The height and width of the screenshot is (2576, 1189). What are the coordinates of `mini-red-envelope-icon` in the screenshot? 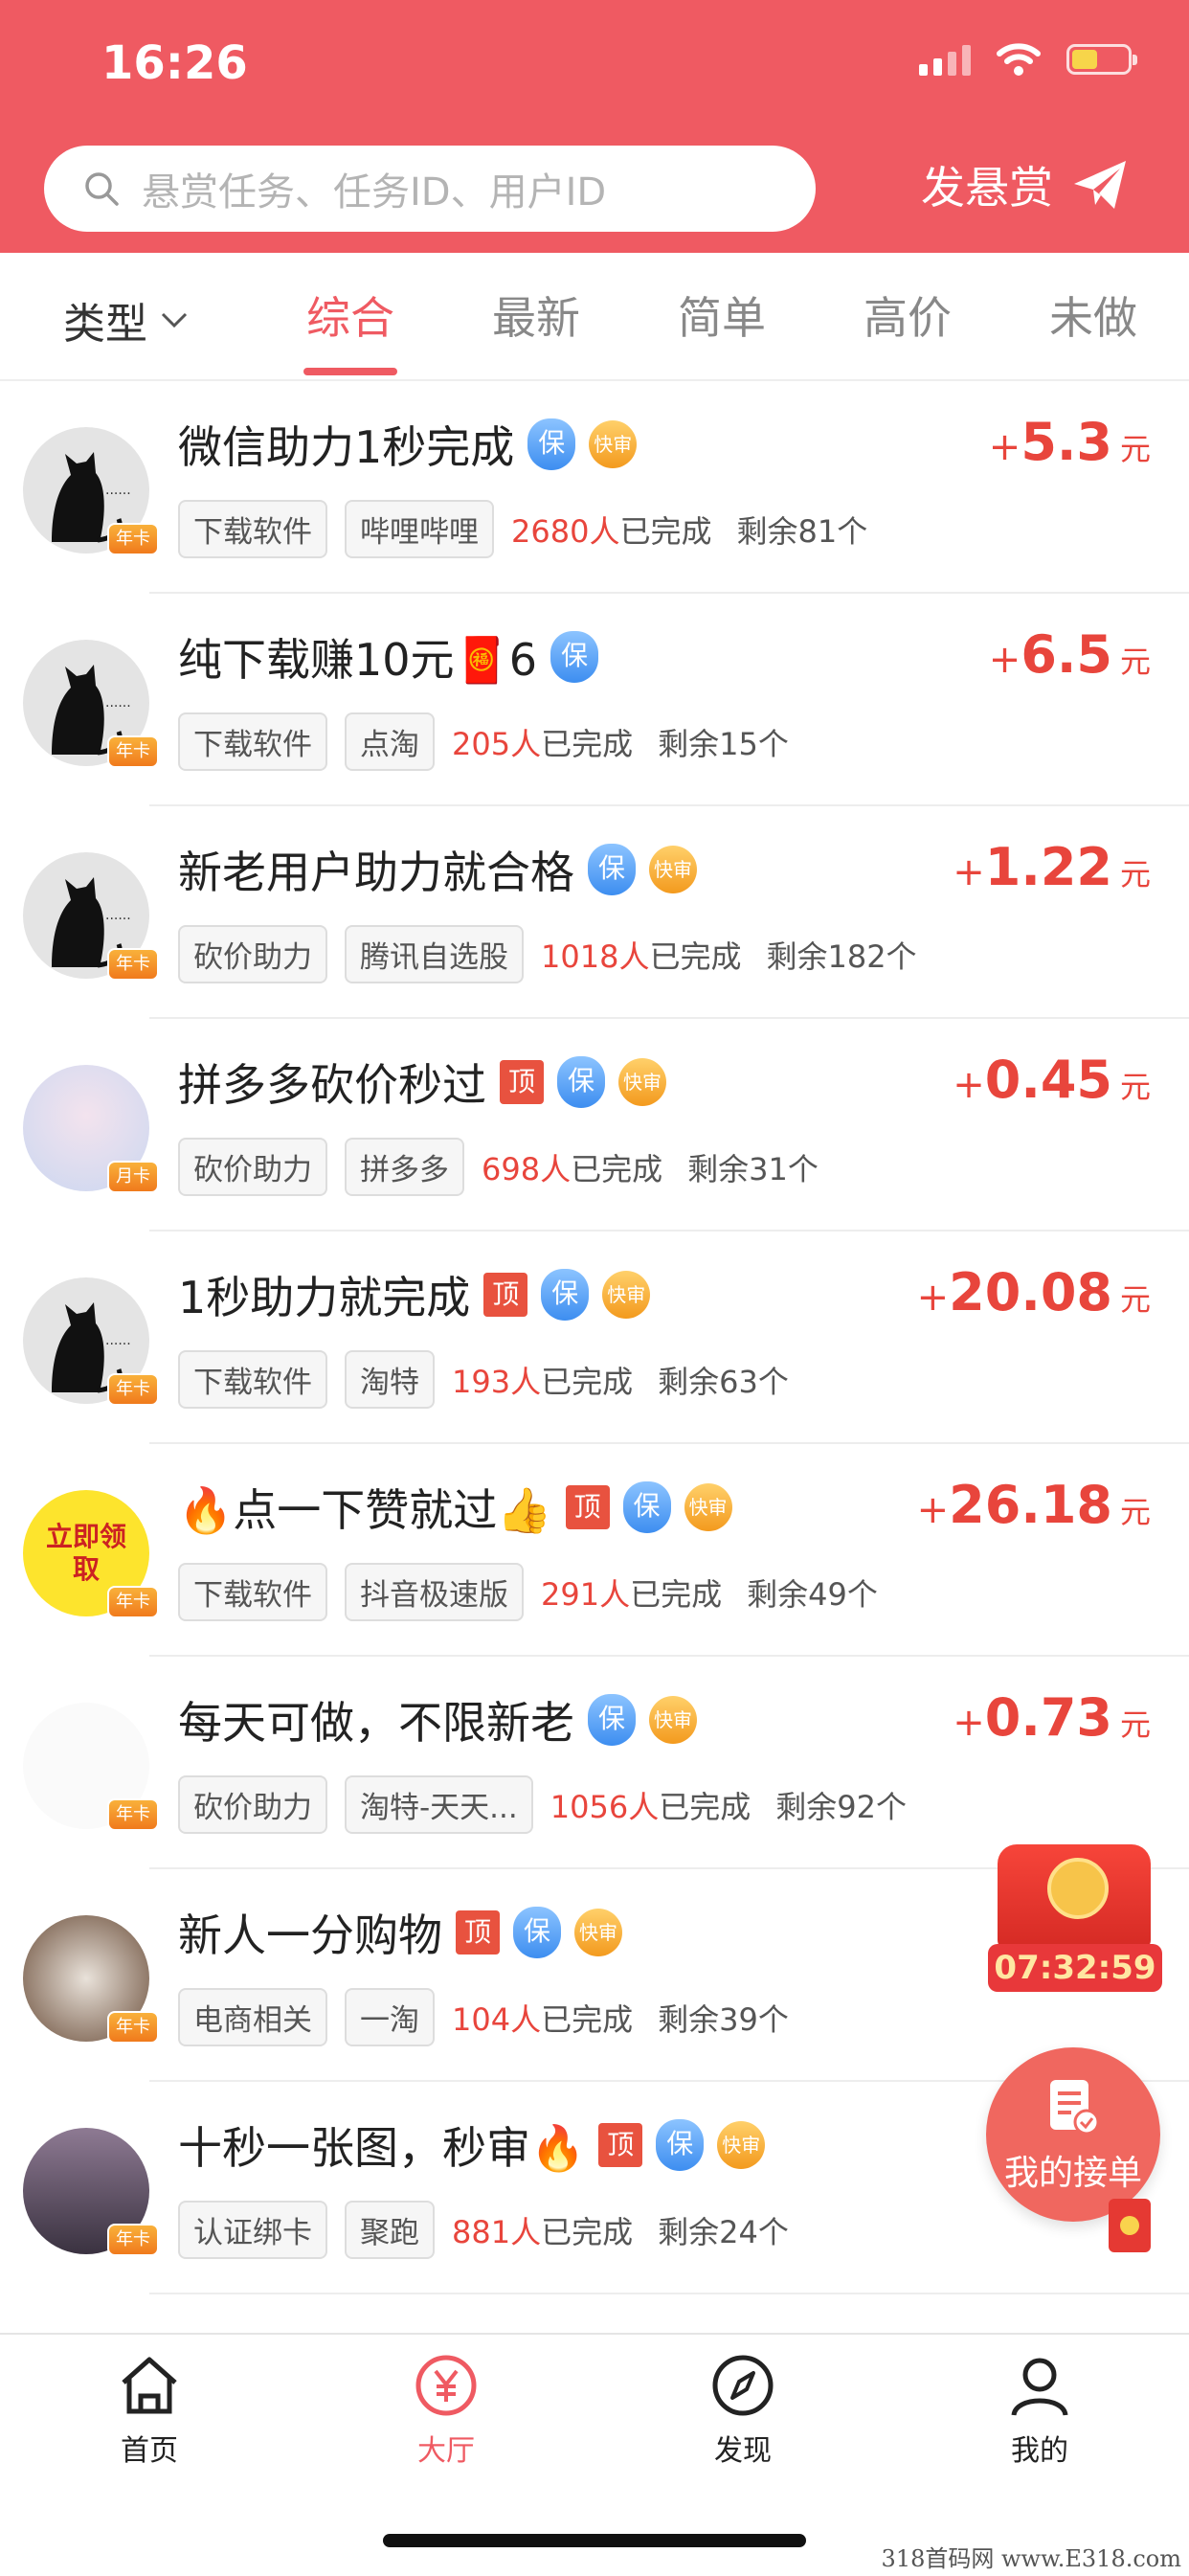 It's located at (1130, 2225).